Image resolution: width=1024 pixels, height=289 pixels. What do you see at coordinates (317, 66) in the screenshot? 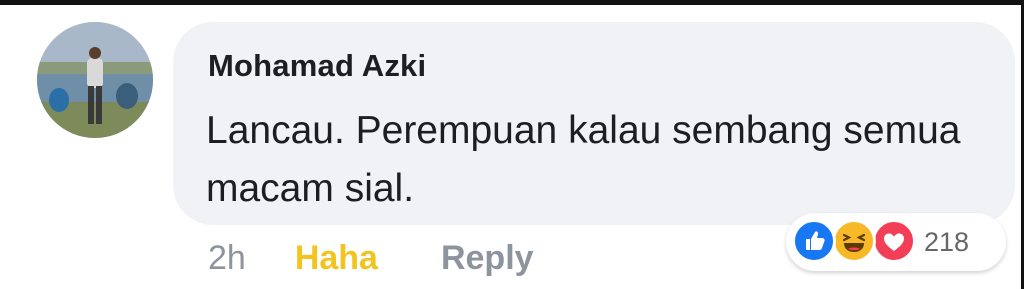
I see `author-name: Mohamad Azki` at bounding box center [317, 66].